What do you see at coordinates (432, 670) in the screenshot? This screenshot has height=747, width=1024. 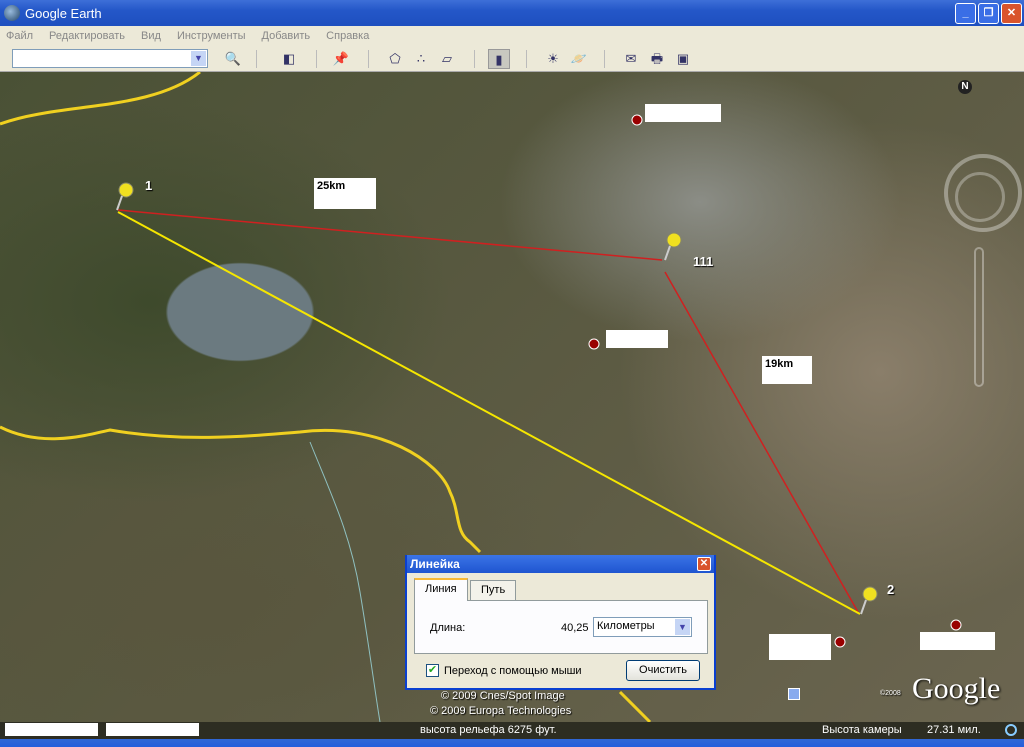 I see `mouse-nav-checkbox: ✔` at bounding box center [432, 670].